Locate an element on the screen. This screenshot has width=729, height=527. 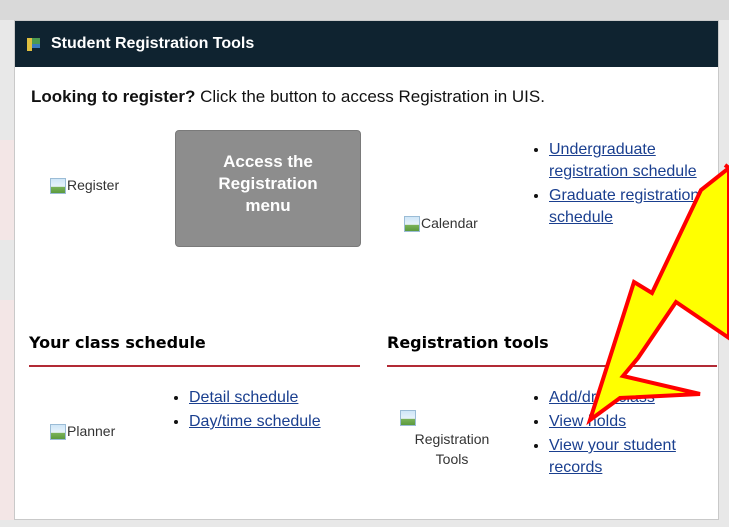
class-schedule-links: Detail schedule Day/time schedule is located at coordinates (253, 411).